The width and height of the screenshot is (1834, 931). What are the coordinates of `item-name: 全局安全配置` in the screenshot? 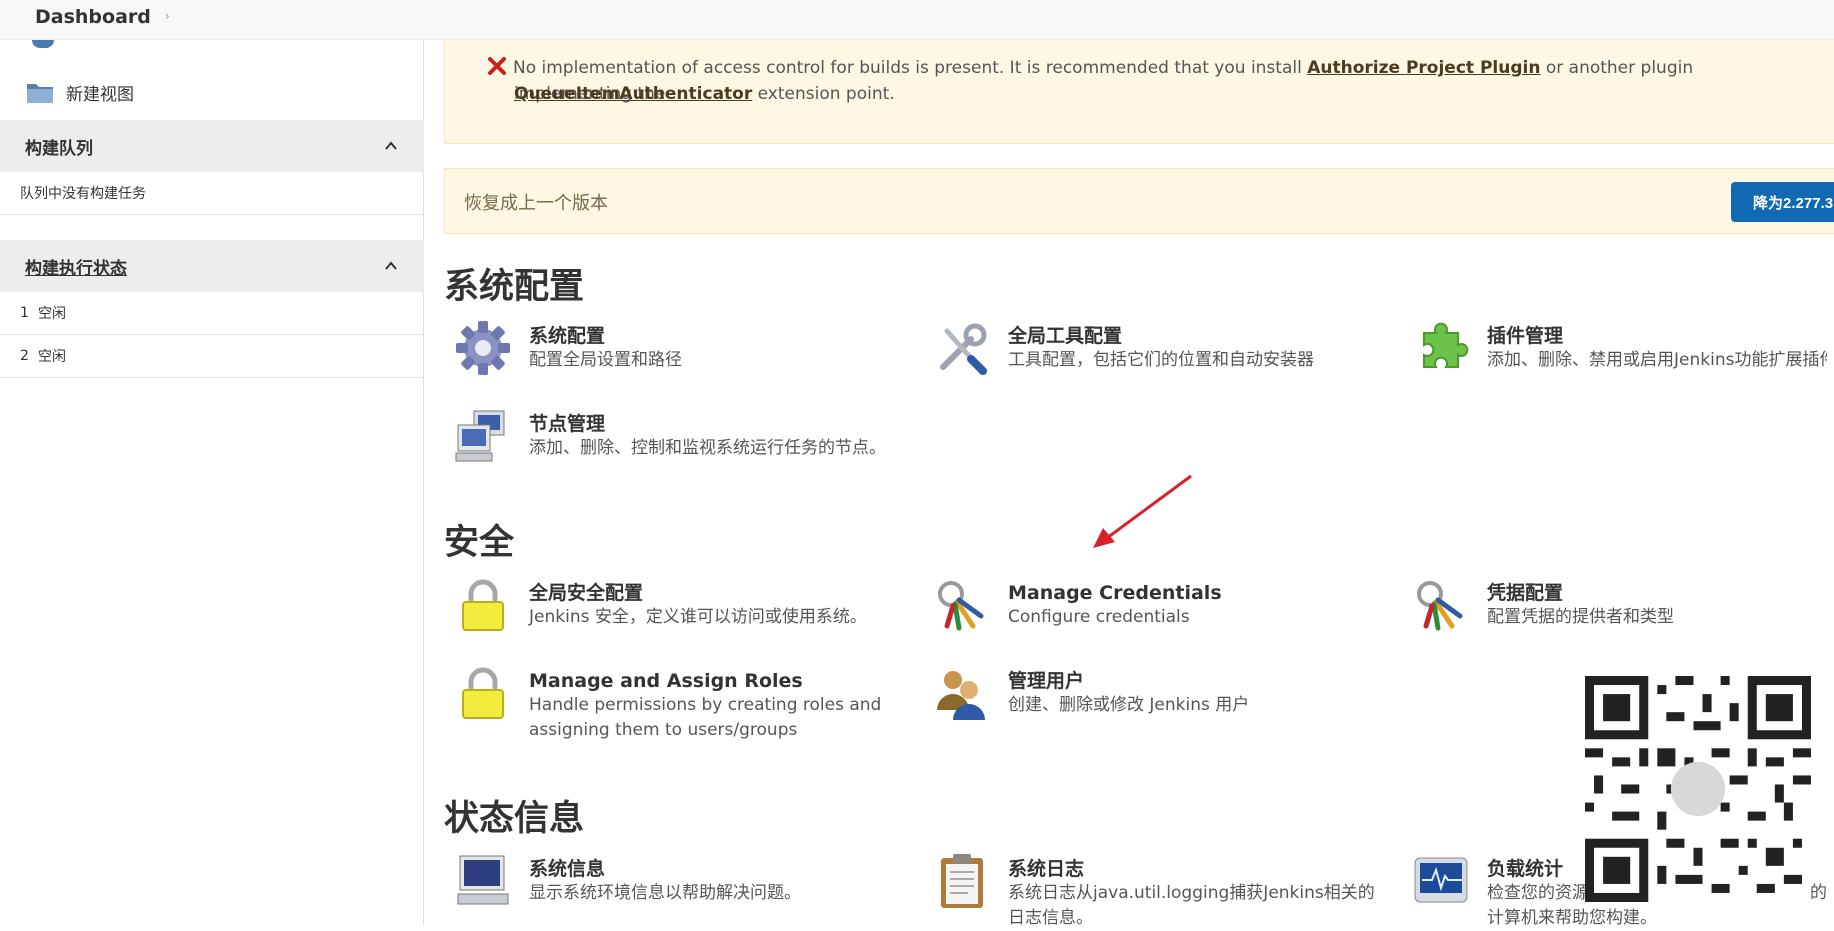 It's located at (586, 593).